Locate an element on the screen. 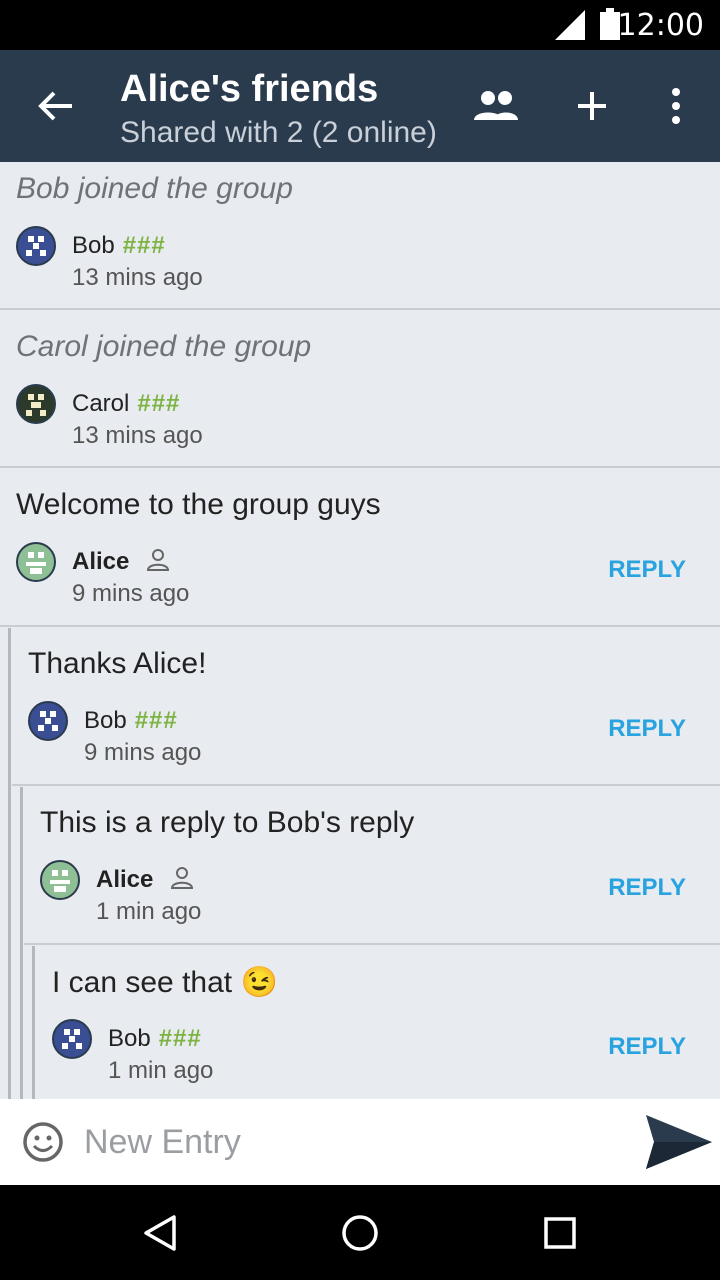 This screenshot has height=1280, width=720. system-message: Carol joined the group is located at coordinates (164, 346).